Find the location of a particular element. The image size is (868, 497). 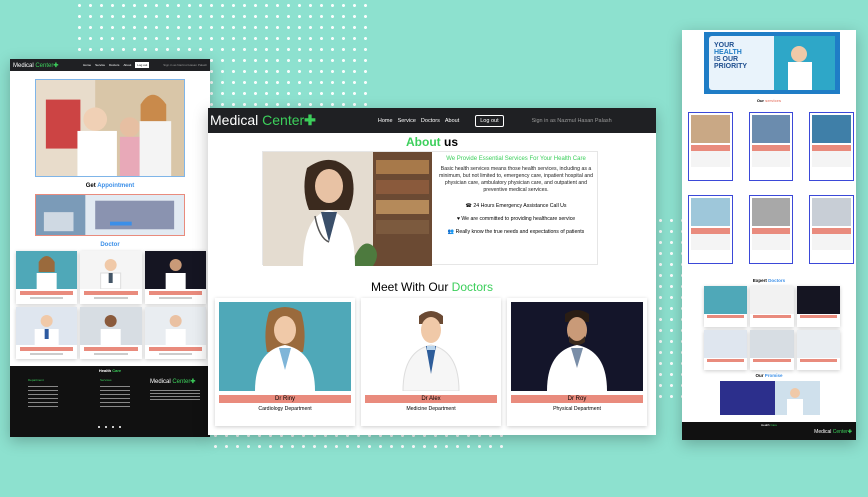

right-hero-banner: YOUR HEALTH IS OUR PRIORITY is located at coordinates (772, 63).